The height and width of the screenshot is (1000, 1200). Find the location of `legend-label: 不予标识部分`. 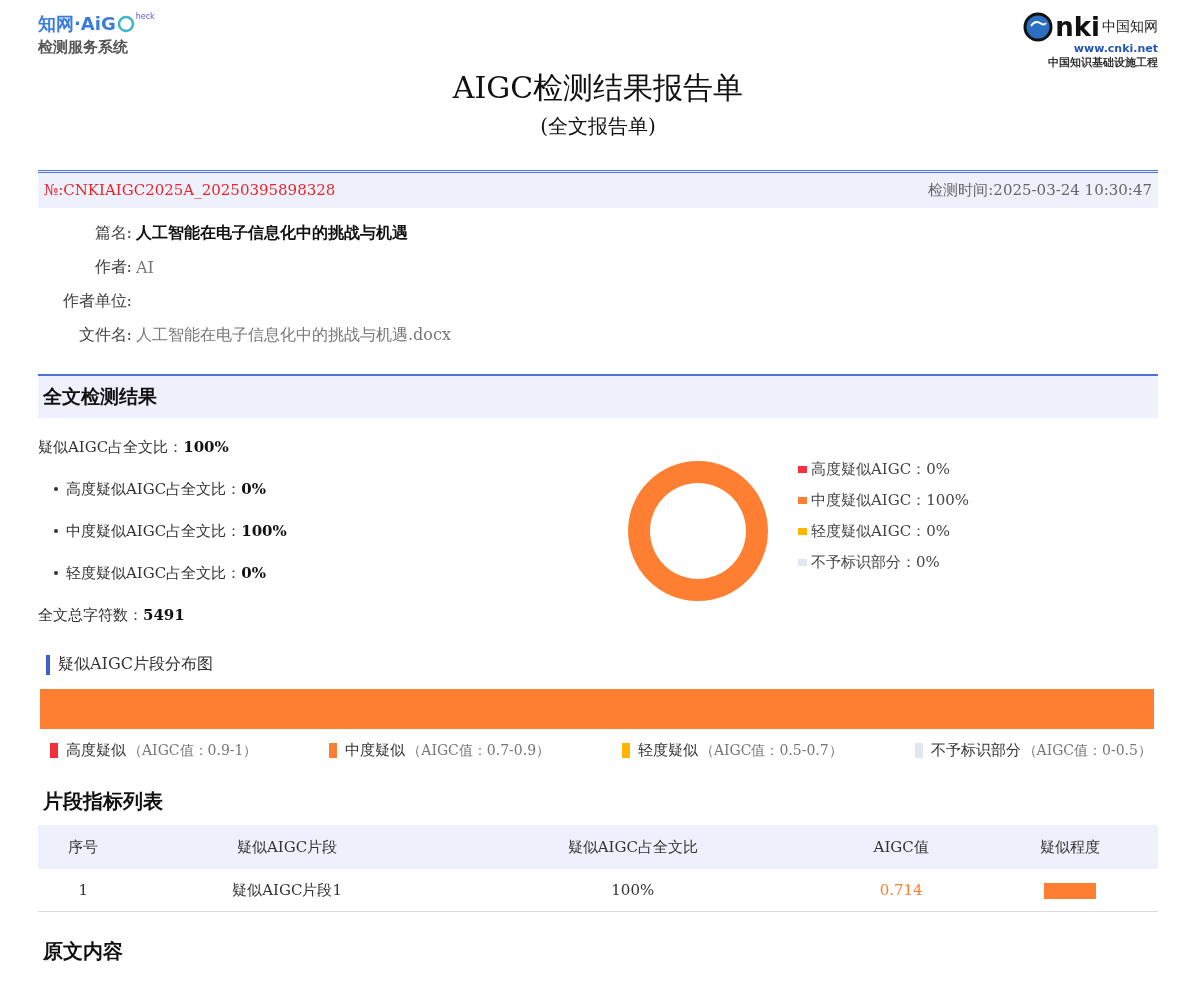

legend-label: 不予标识部分 is located at coordinates (975, 750).